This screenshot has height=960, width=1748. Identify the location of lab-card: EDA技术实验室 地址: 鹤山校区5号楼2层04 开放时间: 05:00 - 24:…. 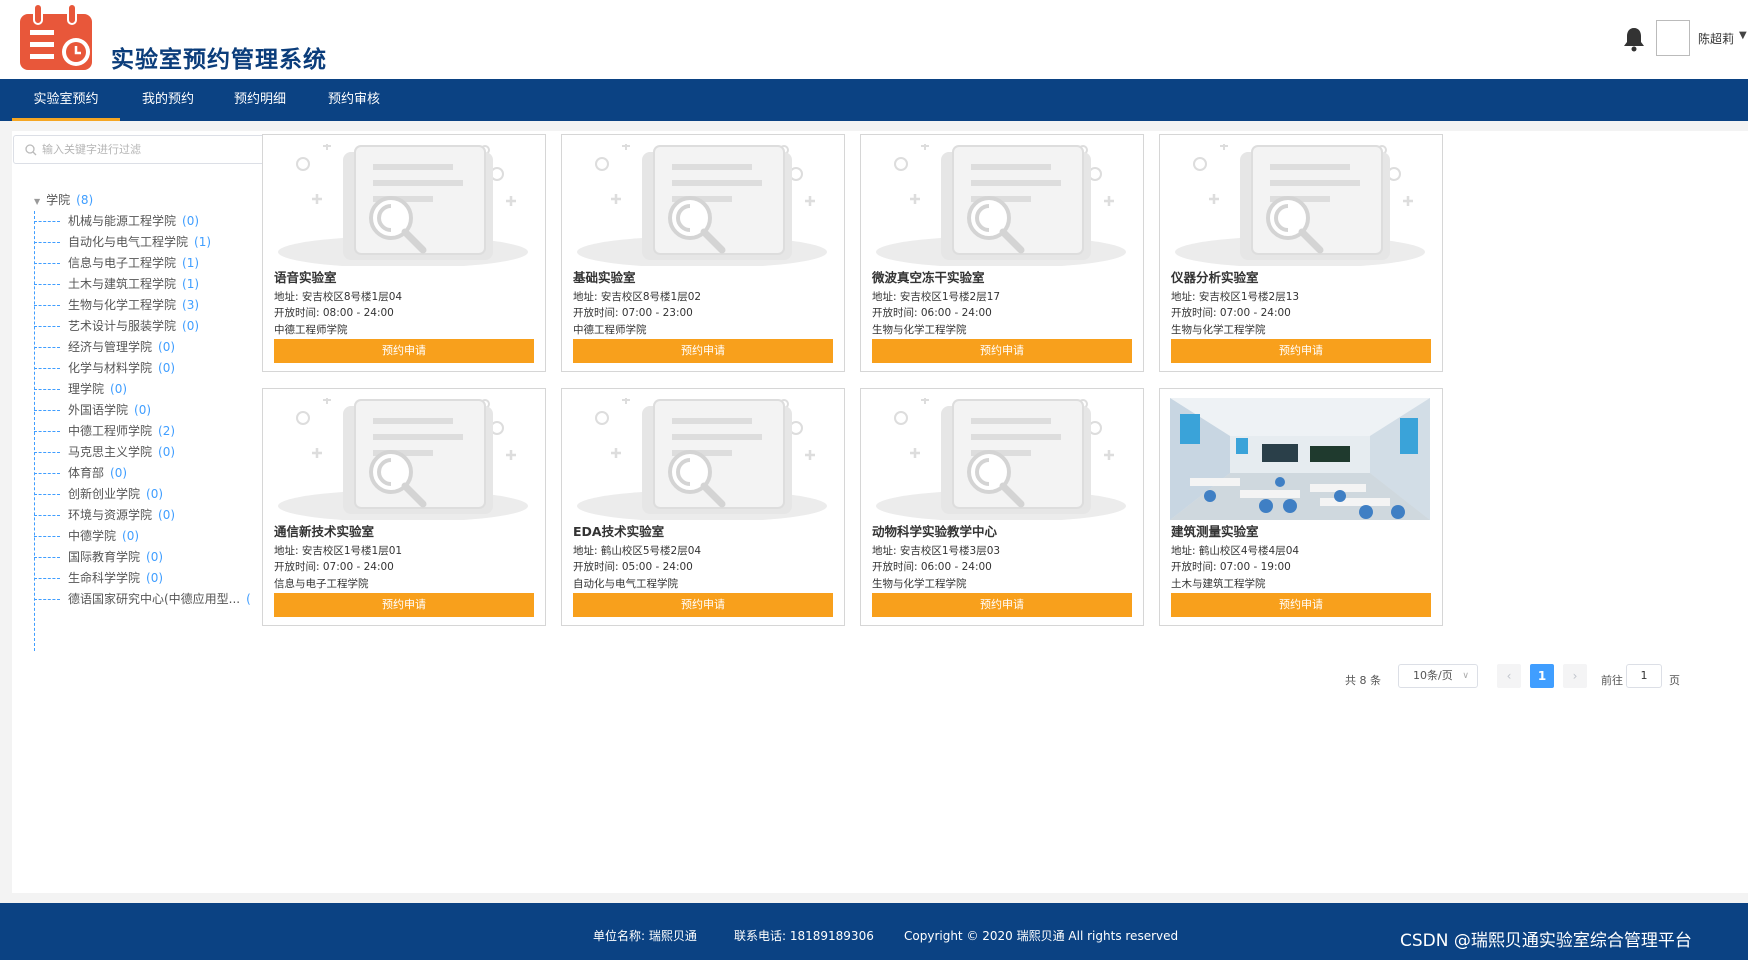
(703, 507).